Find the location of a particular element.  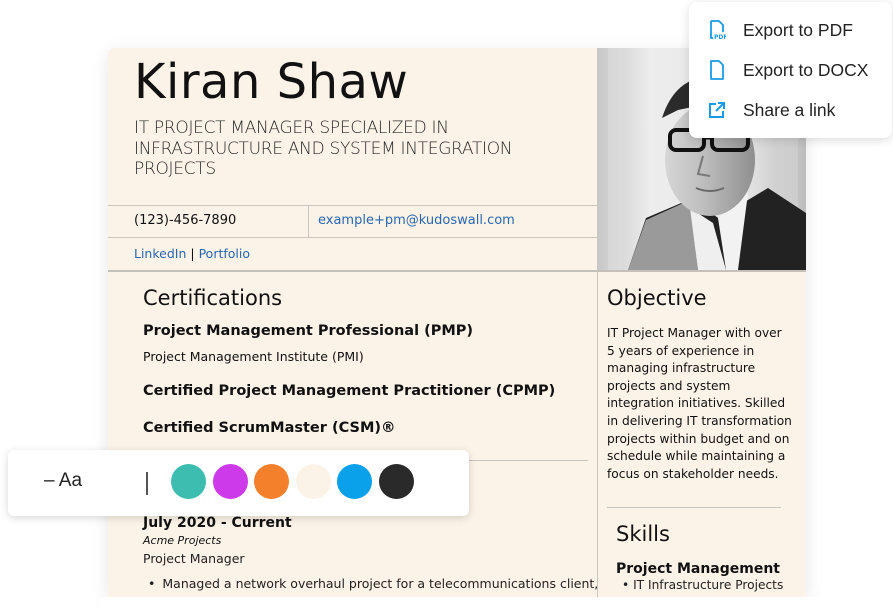

share-link-menu-item: Share a link is located at coordinates (790, 110).